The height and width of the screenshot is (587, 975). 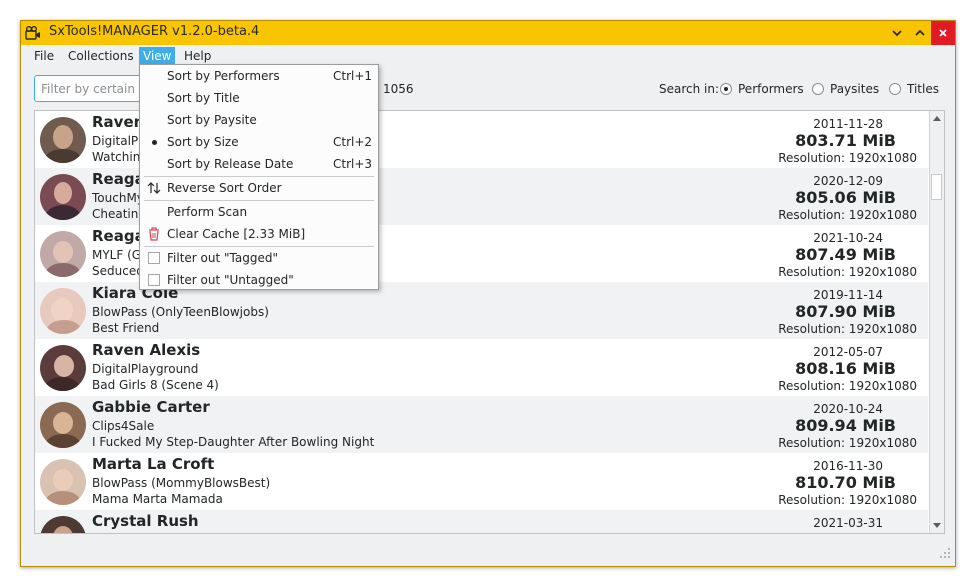 I want to click on menu-item-label: Sort by Release Date, so click(x=230, y=164).